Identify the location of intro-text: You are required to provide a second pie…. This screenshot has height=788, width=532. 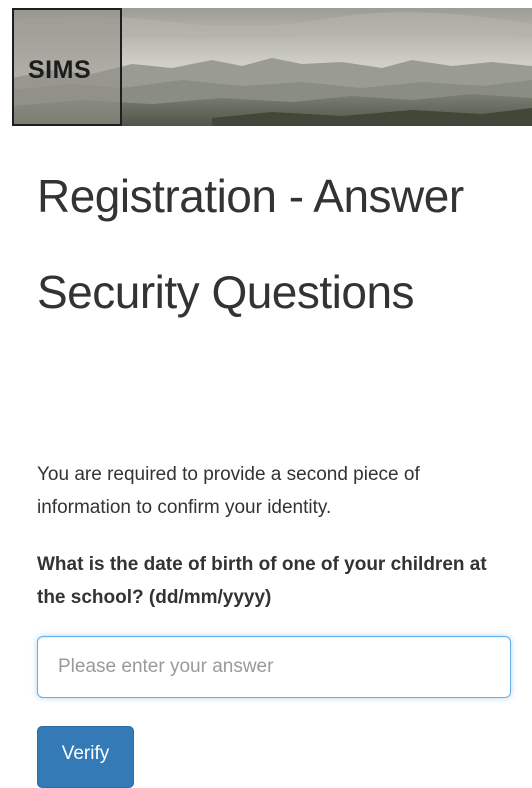
(228, 491).